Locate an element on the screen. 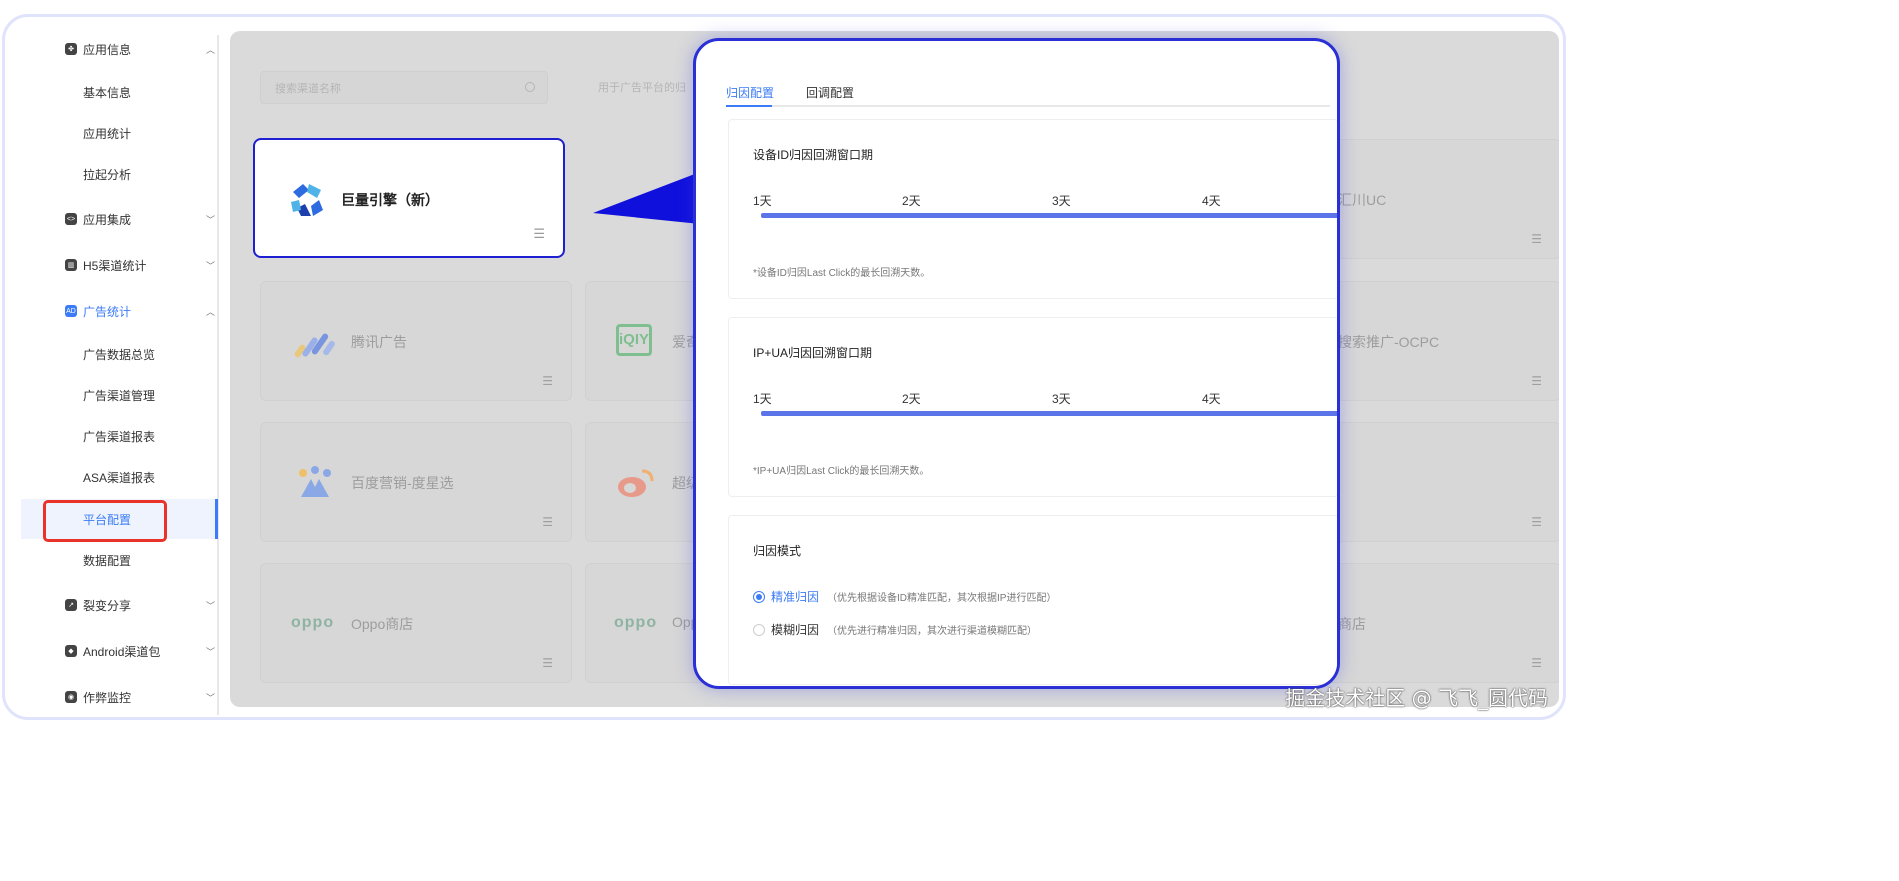 This screenshot has height=881, width=1899. panel-title: IP+UA归因回溯窗口期 is located at coordinates (813, 353).